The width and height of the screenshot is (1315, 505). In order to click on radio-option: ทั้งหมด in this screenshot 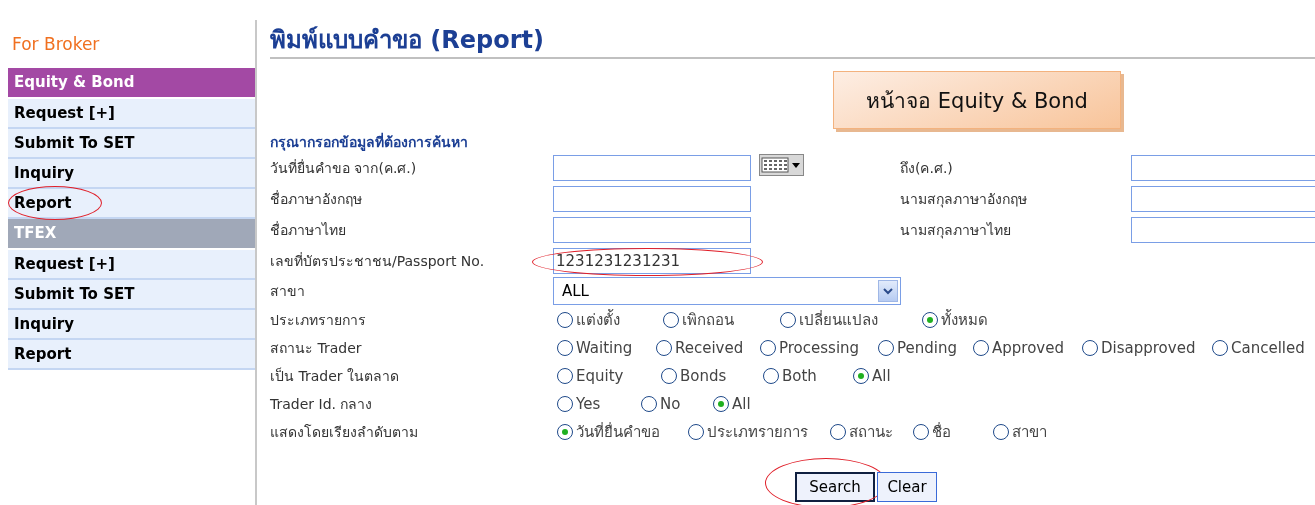, I will do `click(967, 320)`.